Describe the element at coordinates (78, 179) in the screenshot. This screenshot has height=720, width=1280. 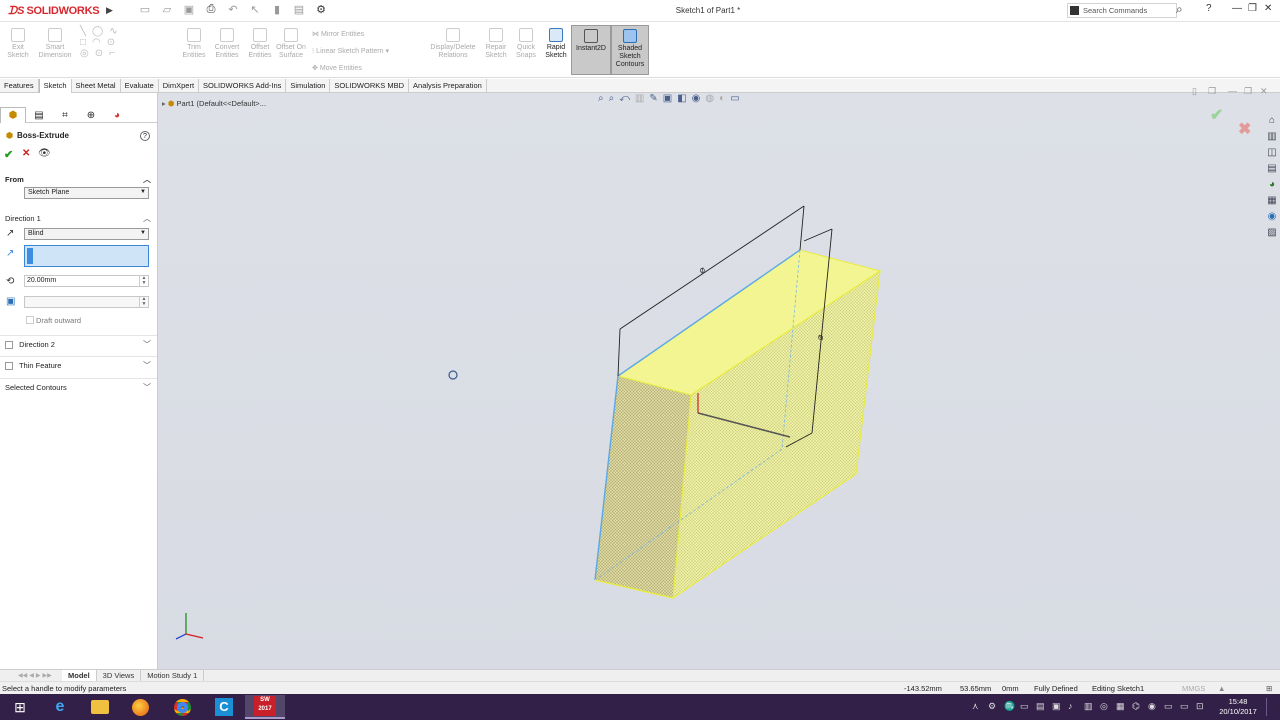
I see `from-group-header: From ︿` at that location.